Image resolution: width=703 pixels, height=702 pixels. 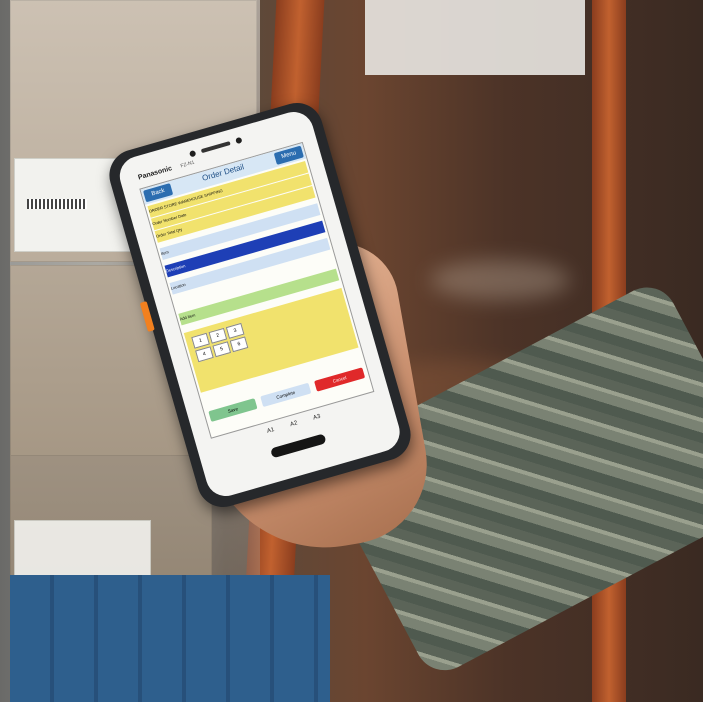 I want to click on sensor-icon, so click(x=239, y=140).